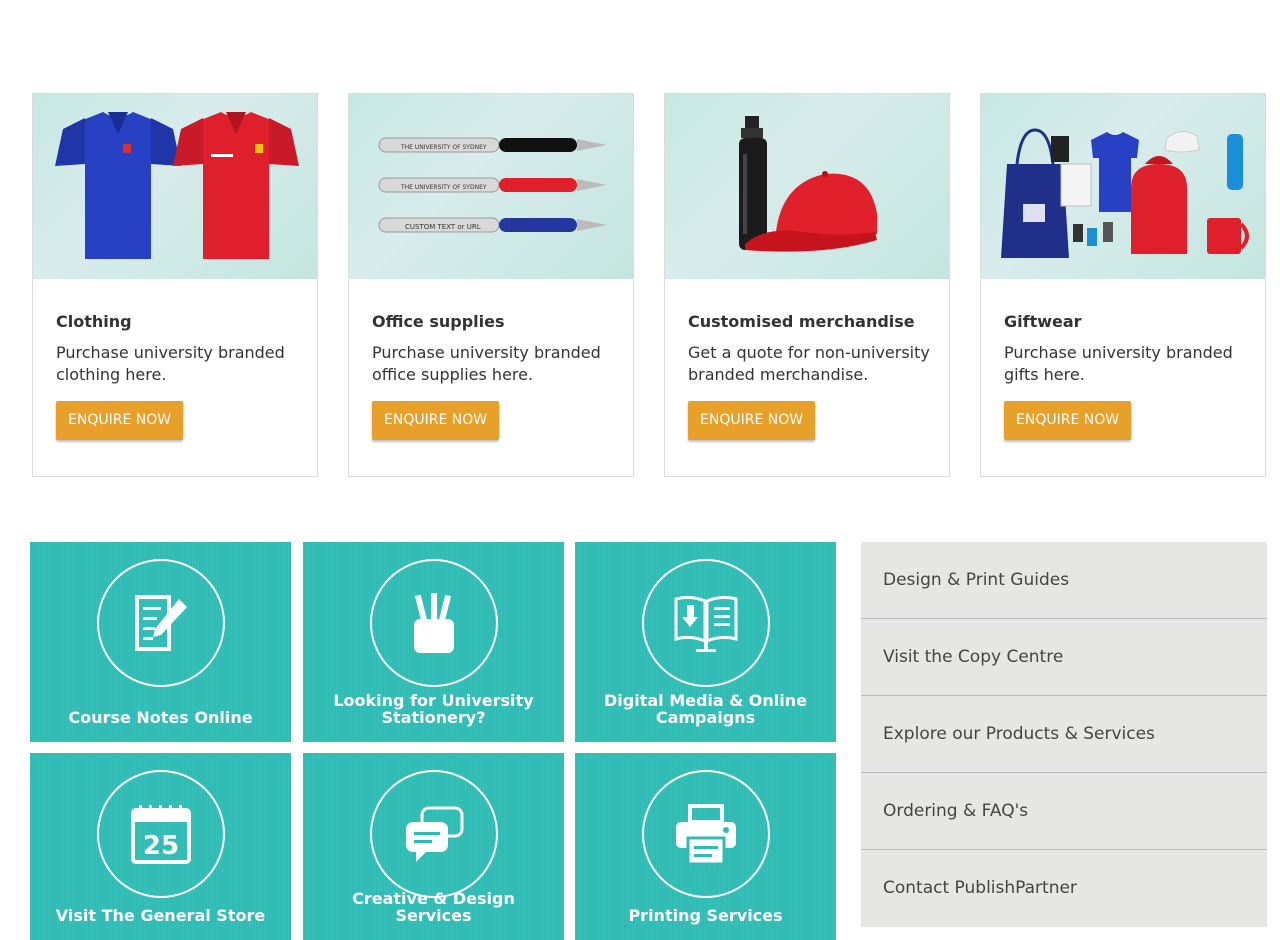 Image resolution: width=1280 pixels, height=940 pixels. What do you see at coordinates (1064, 888) in the screenshot?
I see `side-menu-contact: Contact PublishPartner` at bounding box center [1064, 888].